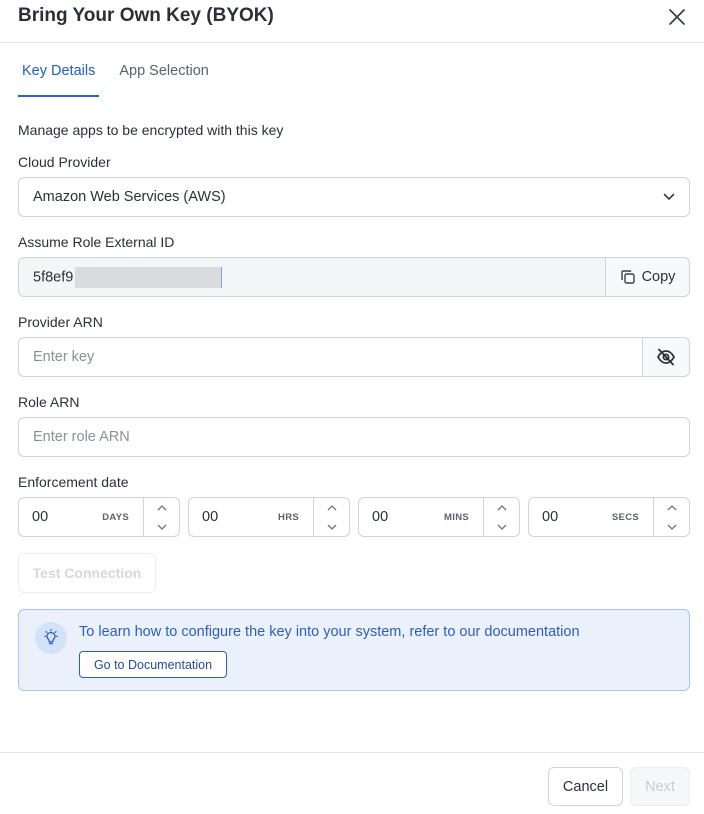  Describe the element at coordinates (96, 242) in the screenshot. I see `external-id-label: Assume Role External ID` at that location.